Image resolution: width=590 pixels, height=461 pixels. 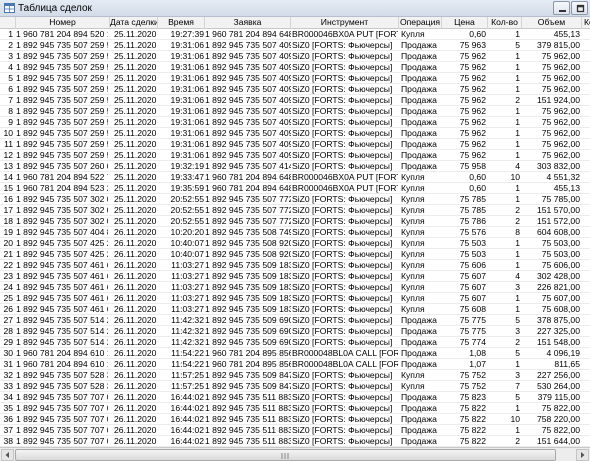 What do you see at coordinates (505, 23) in the screenshot?
I see `column-header-quantity: Кол-во` at bounding box center [505, 23].